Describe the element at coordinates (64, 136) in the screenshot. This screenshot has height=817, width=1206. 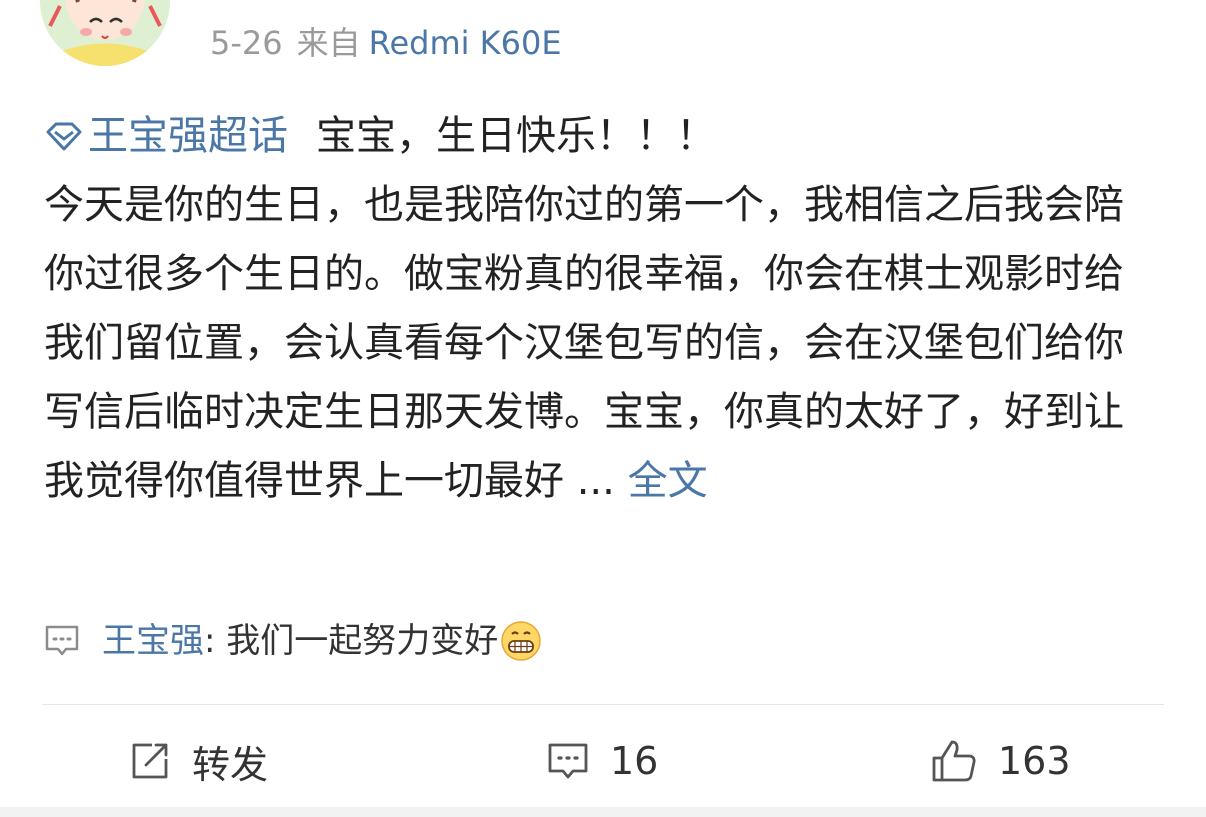
I see `diamond-topic-icon` at that location.